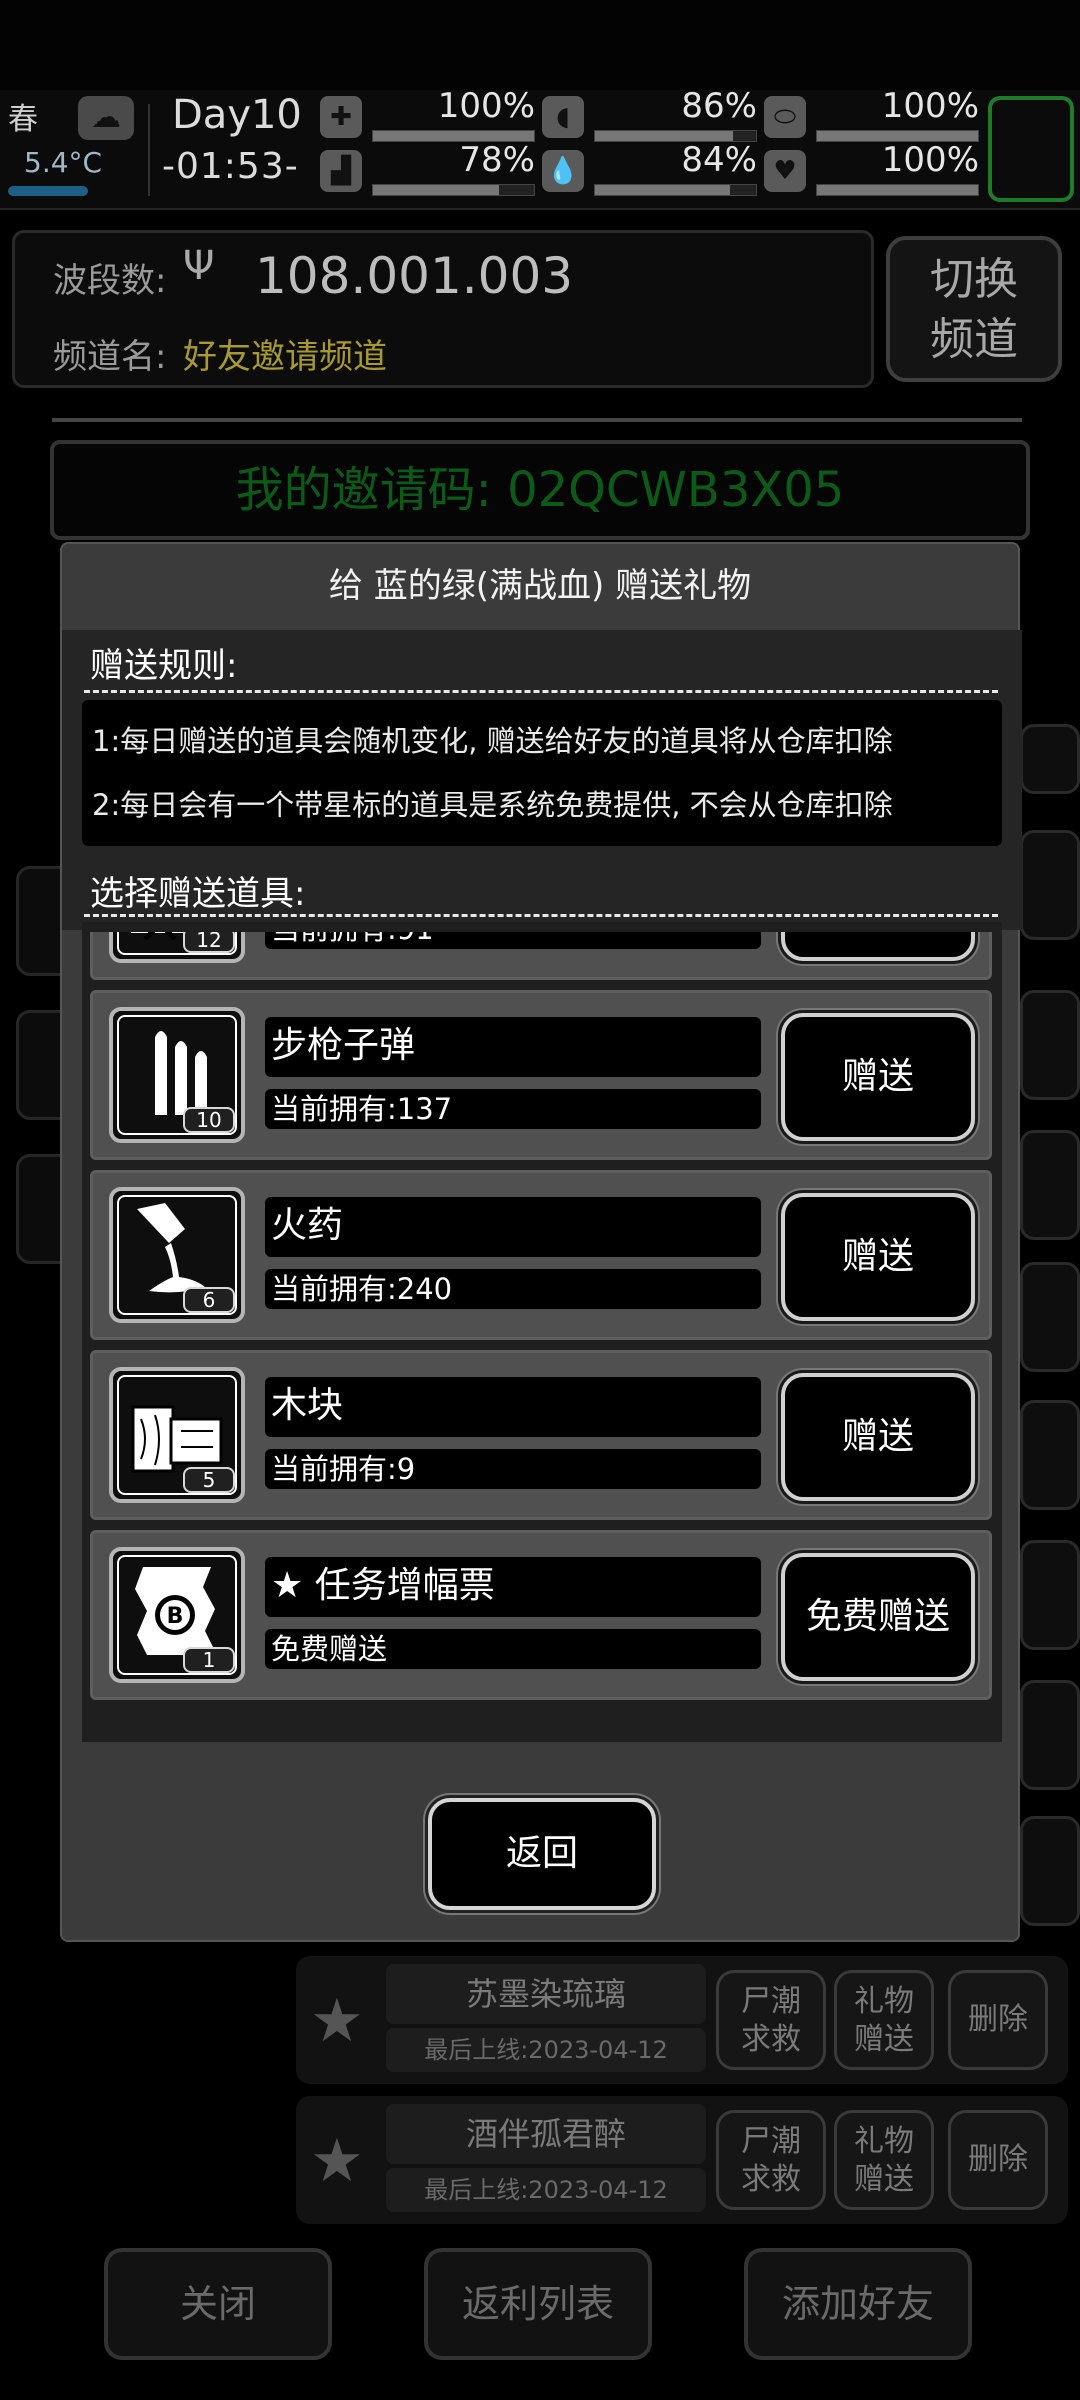  What do you see at coordinates (513, 1649) in the screenshot?
I see `item-owned: 免费赠送` at bounding box center [513, 1649].